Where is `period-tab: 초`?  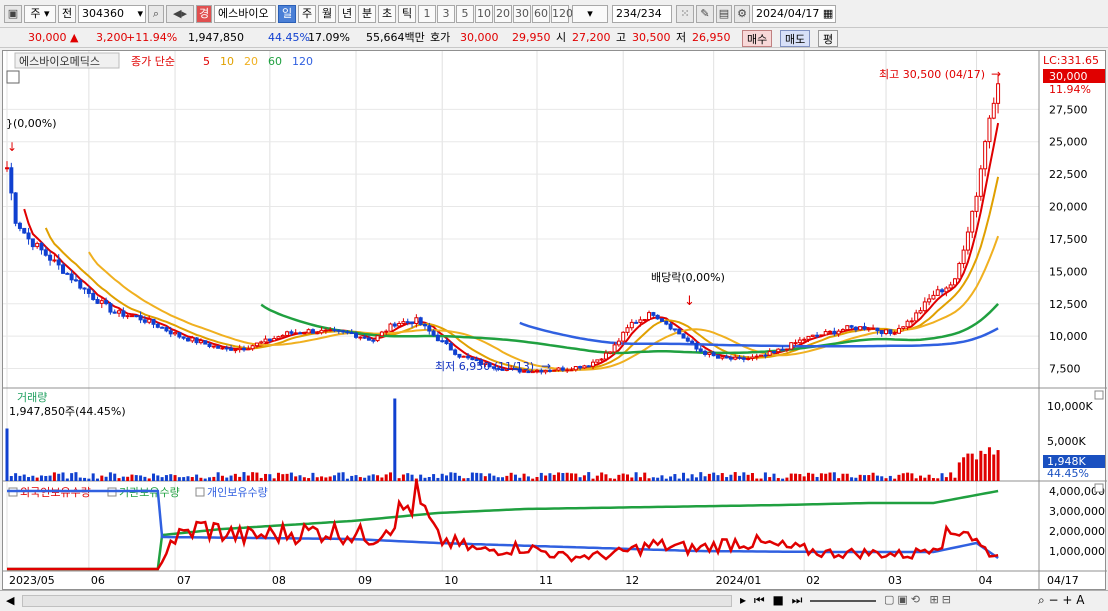
period-tab: 초 is located at coordinates (387, 14).